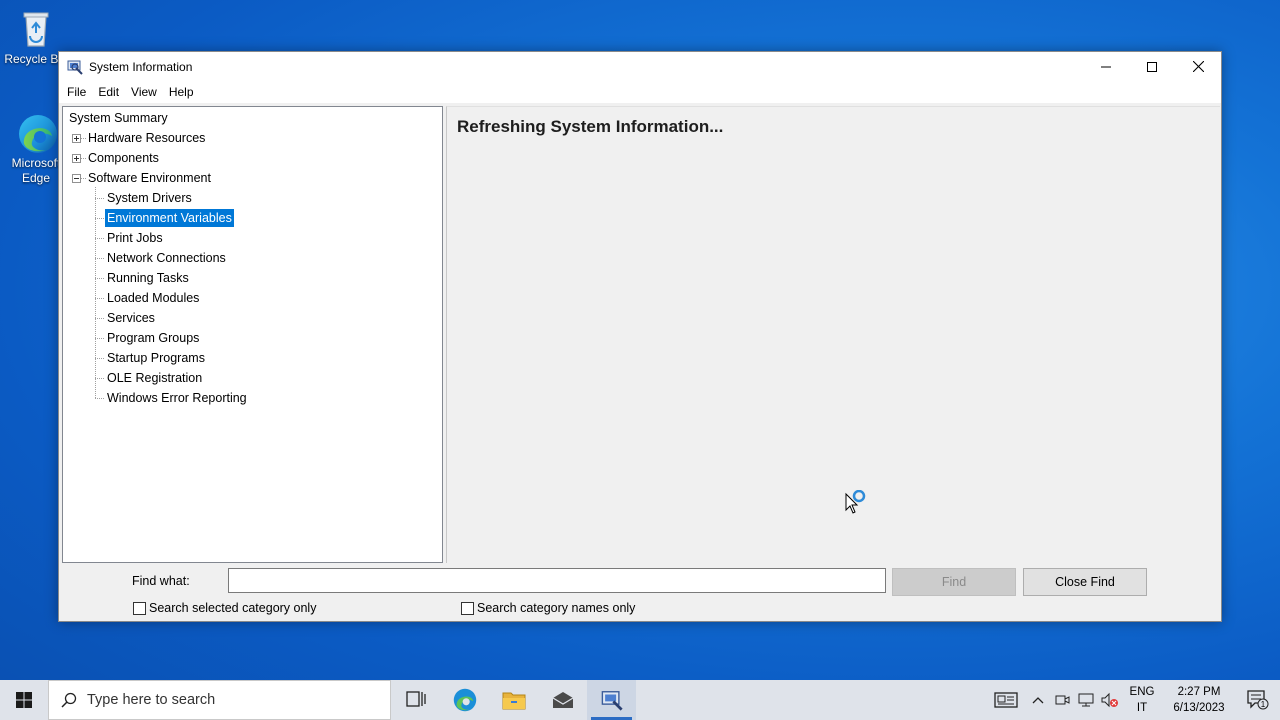 This screenshot has height=720, width=1280. I want to click on expand-components-icon, so click(76, 158).